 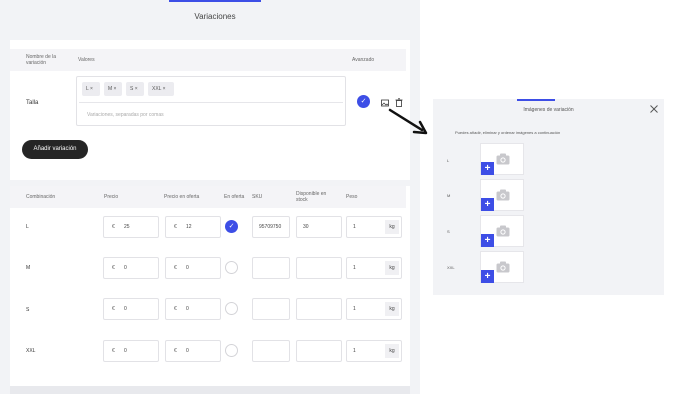 I want to click on row-l-label: L, so click(x=27, y=227).